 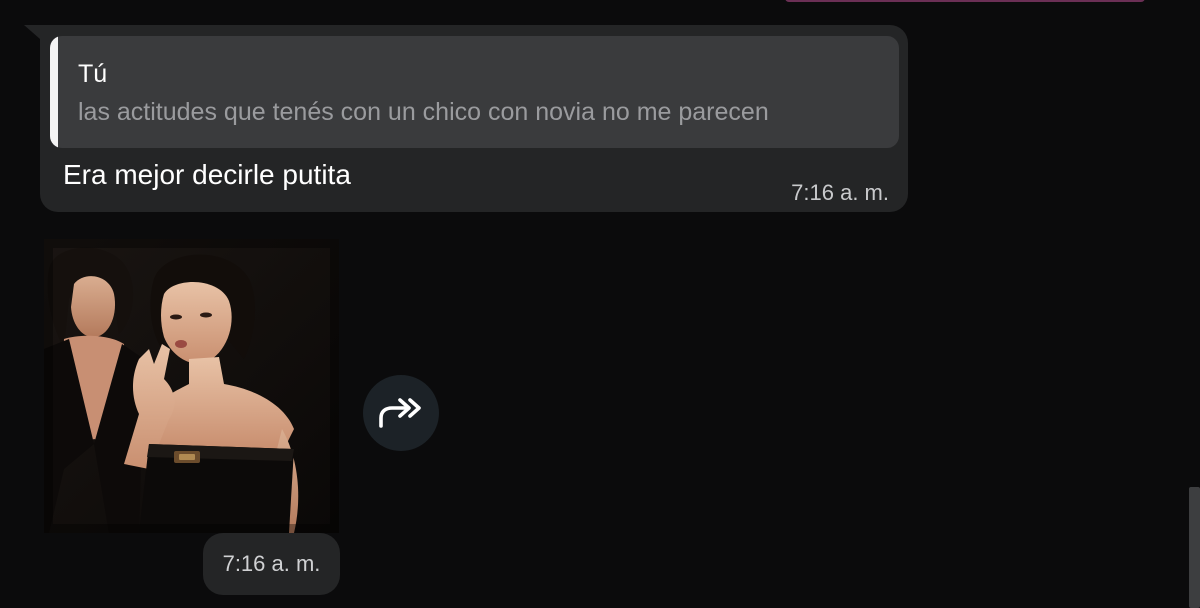 What do you see at coordinates (965, 1) in the screenshot?
I see `previous-message-edge` at bounding box center [965, 1].